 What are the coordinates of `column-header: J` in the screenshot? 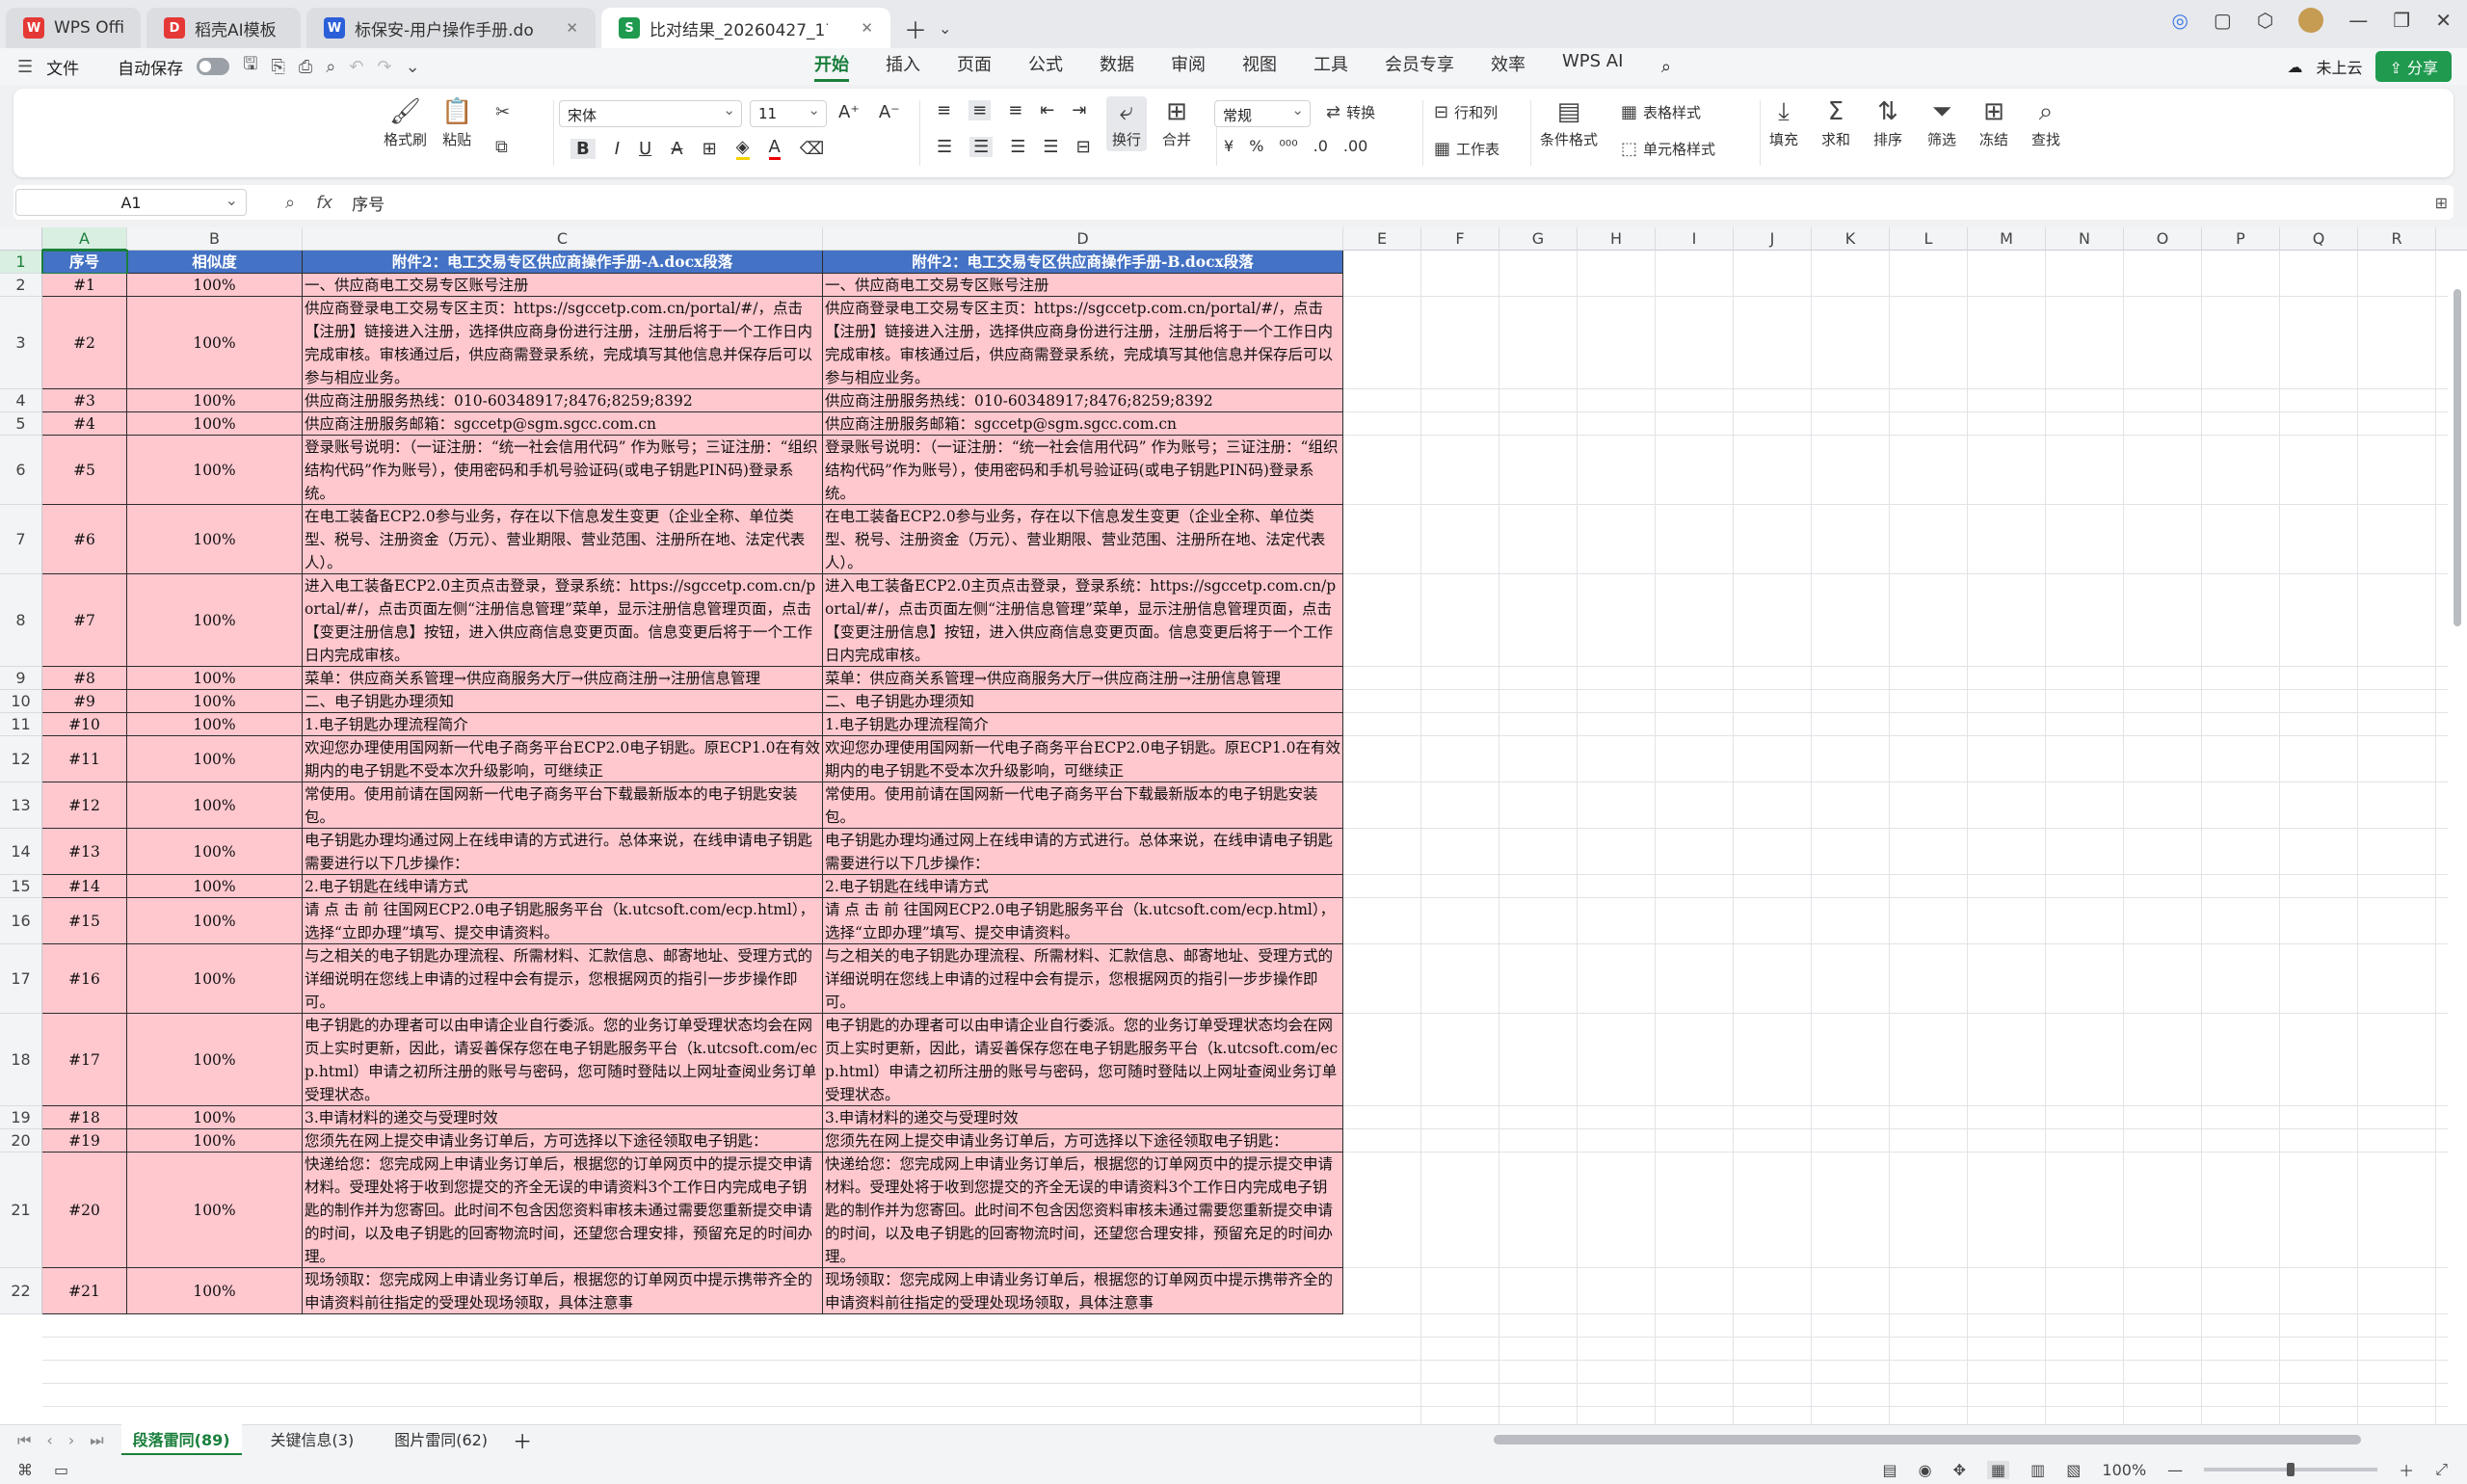 It's located at (1773, 239).